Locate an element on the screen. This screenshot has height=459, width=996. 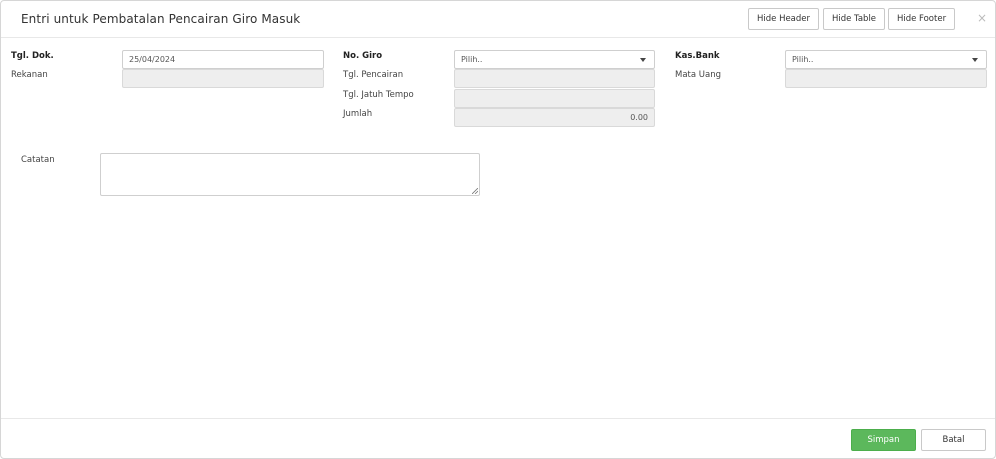
modal-footer: Simpan Batal is located at coordinates (498, 438).